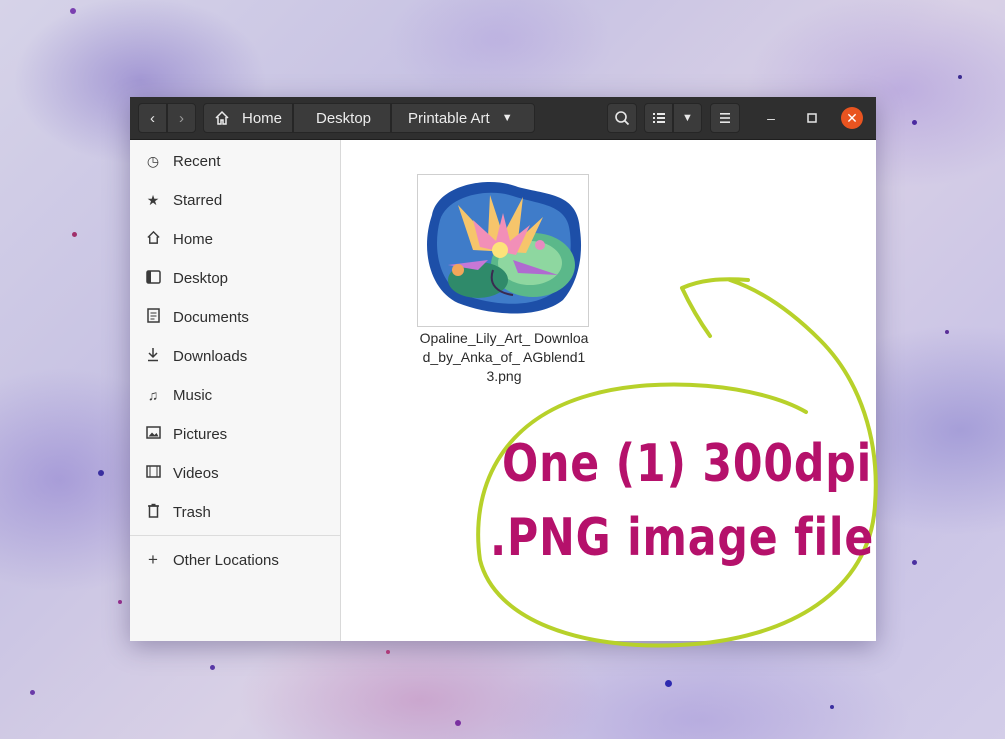  What do you see at coordinates (198, 200) in the screenshot?
I see `sidebar-item-label: Starred` at bounding box center [198, 200].